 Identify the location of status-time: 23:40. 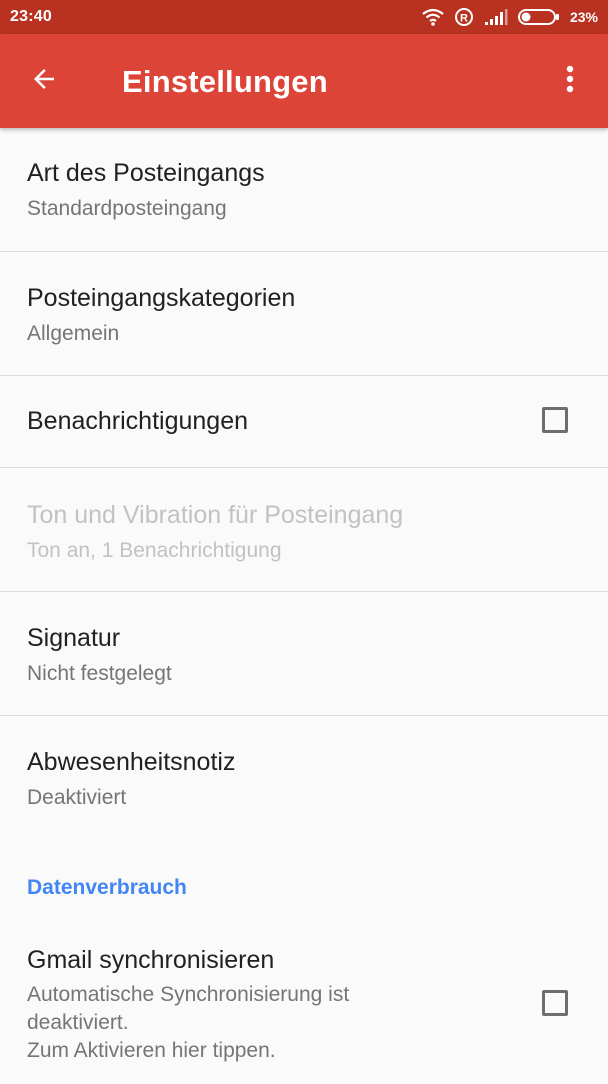
(31, 16).